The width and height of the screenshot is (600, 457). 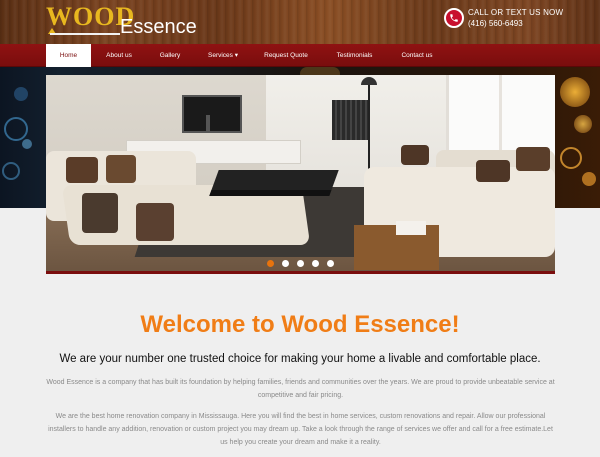 I want to click on nav-contact-us: Contact us, so click(x=417, y=55).